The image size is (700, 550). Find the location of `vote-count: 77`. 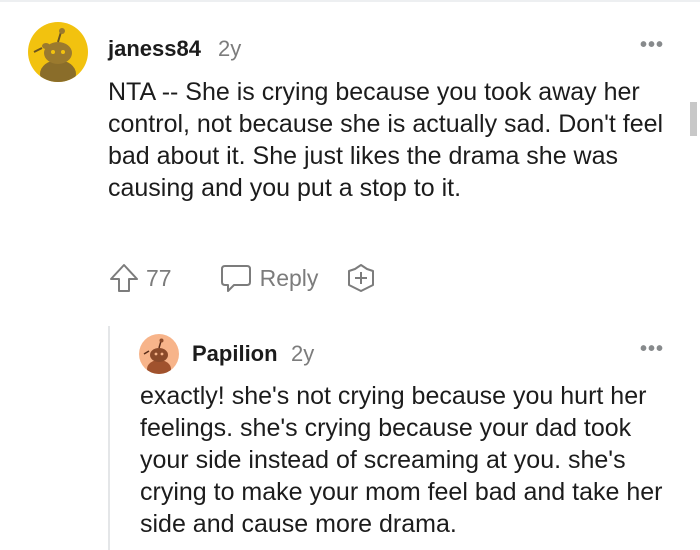

vote-count: 77 is located at coordinates (159, 277).